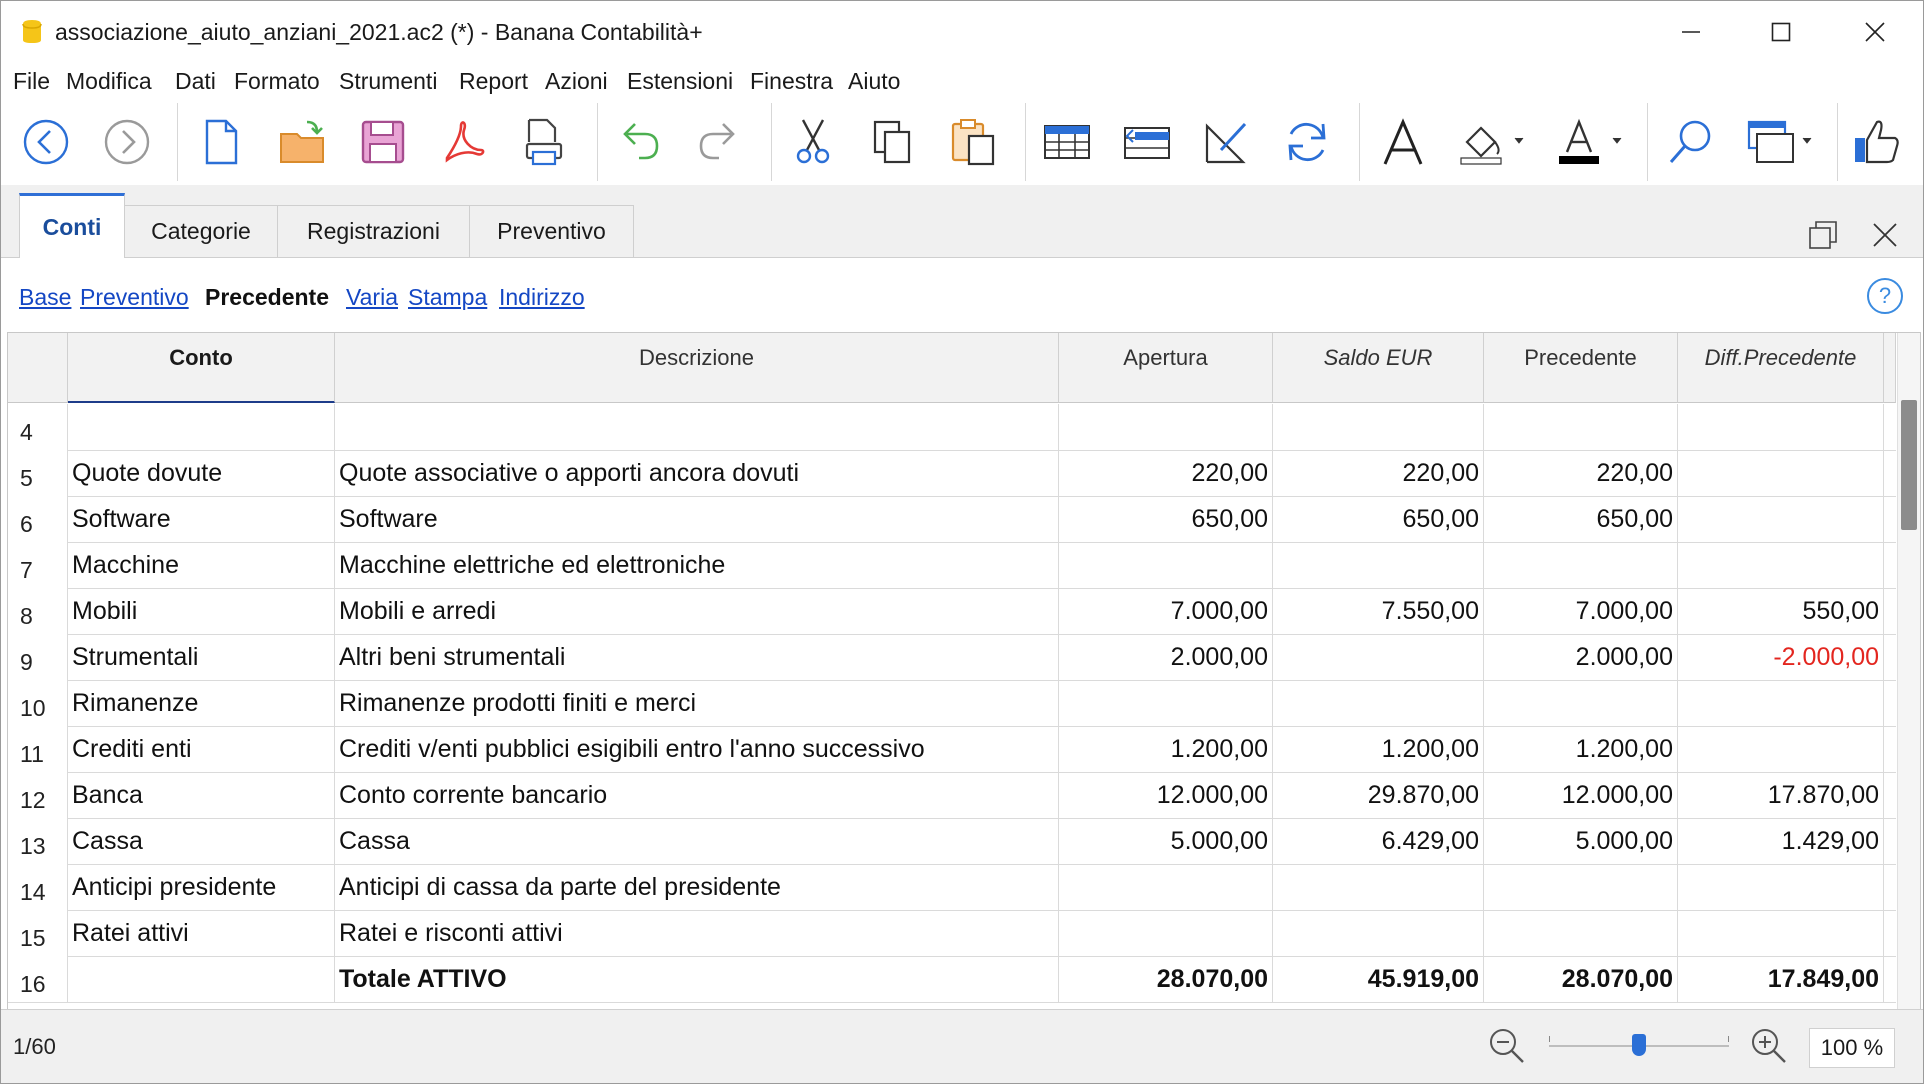 Image resolution: width=1924 pixels, height=1084 pixels. I want to click on view-base: Base, so click(45, 297).